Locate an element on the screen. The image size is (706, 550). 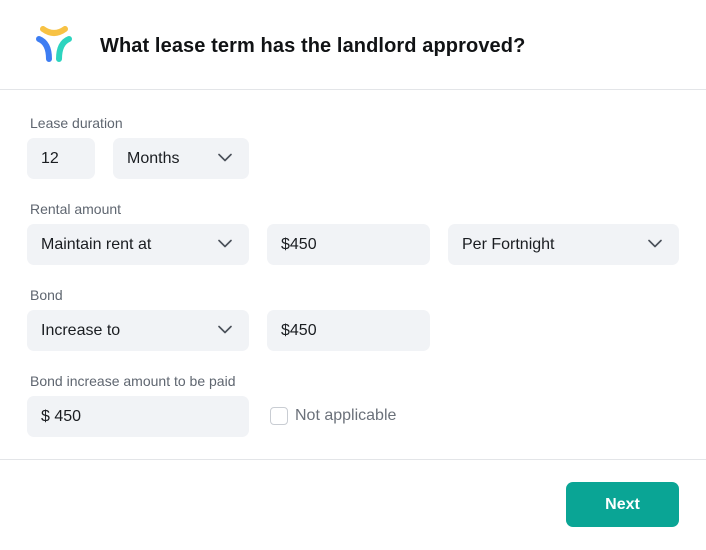
lease-unit-value: Months is located at coordinates (153, 158).